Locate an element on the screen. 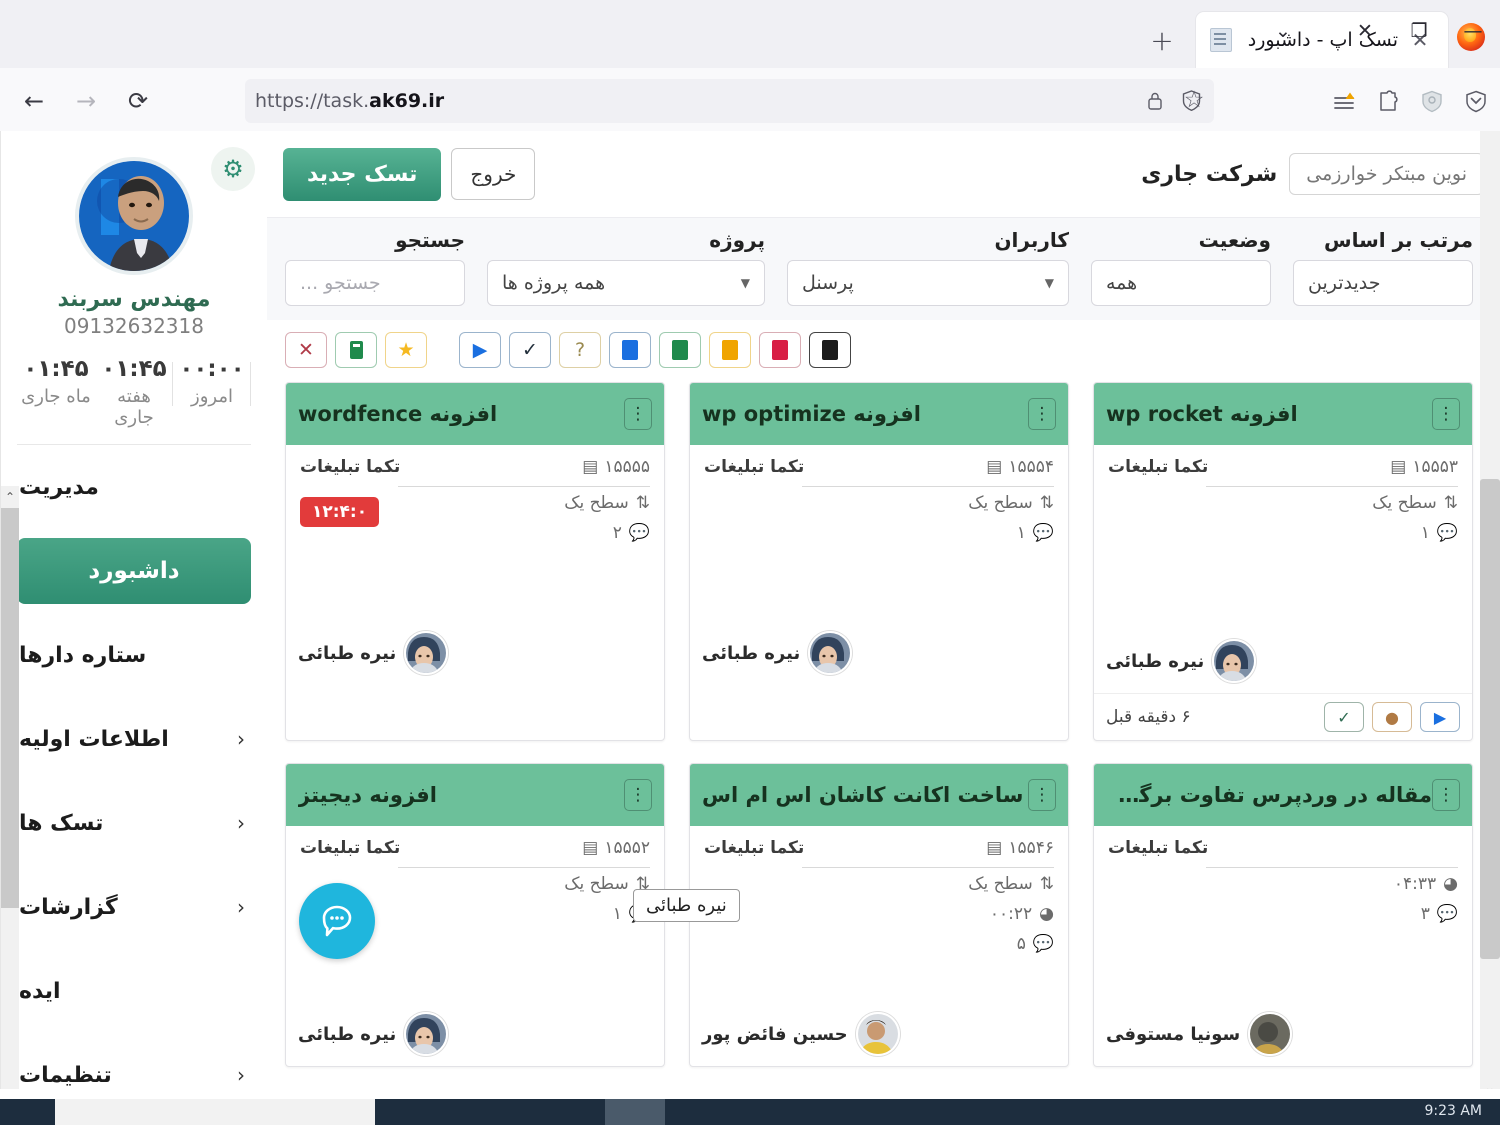 This screenshot has width=1500, height=1125. id-icon: ▤ is located at coordinates (590, 467).